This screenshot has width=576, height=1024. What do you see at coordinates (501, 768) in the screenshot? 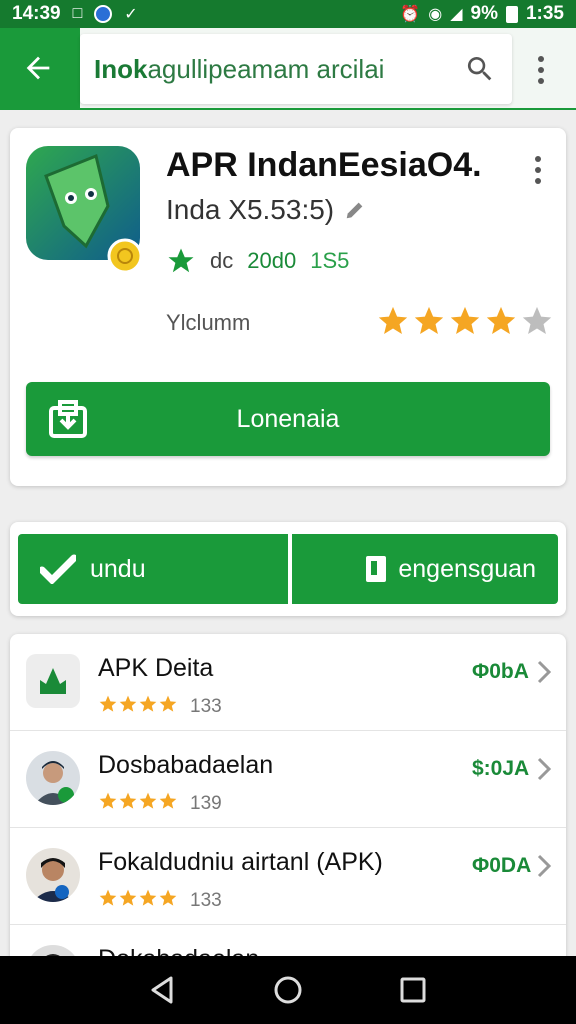
I see `list-item-price: $:0JA` at bounding box center [501, 768].